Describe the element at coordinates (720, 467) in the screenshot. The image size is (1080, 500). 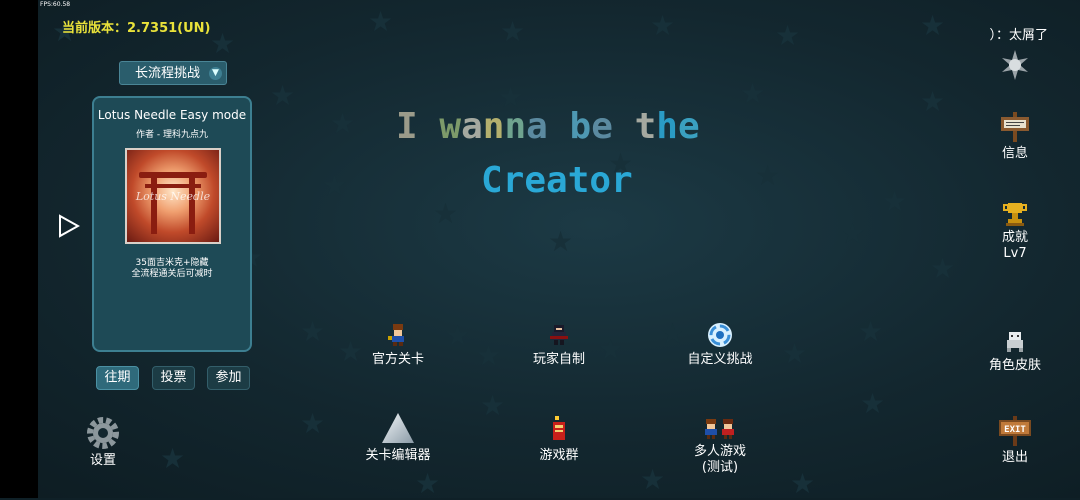
I see `multiplayer-sub-label: (测试)` at that location.